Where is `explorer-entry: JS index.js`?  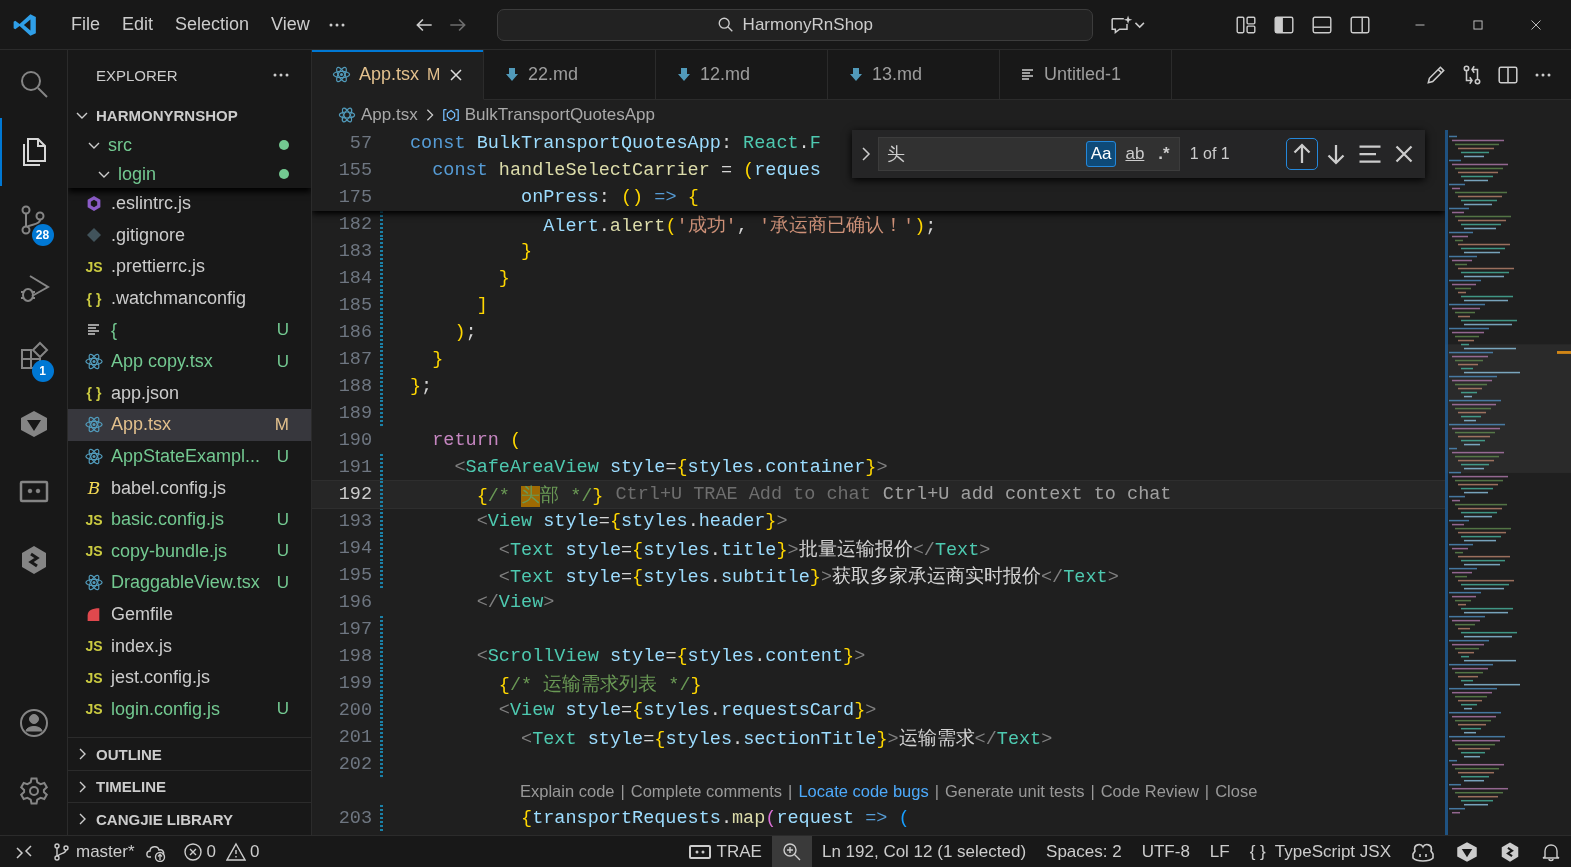 explorer-entry: JS index.js is located at coordinates (189, 646).